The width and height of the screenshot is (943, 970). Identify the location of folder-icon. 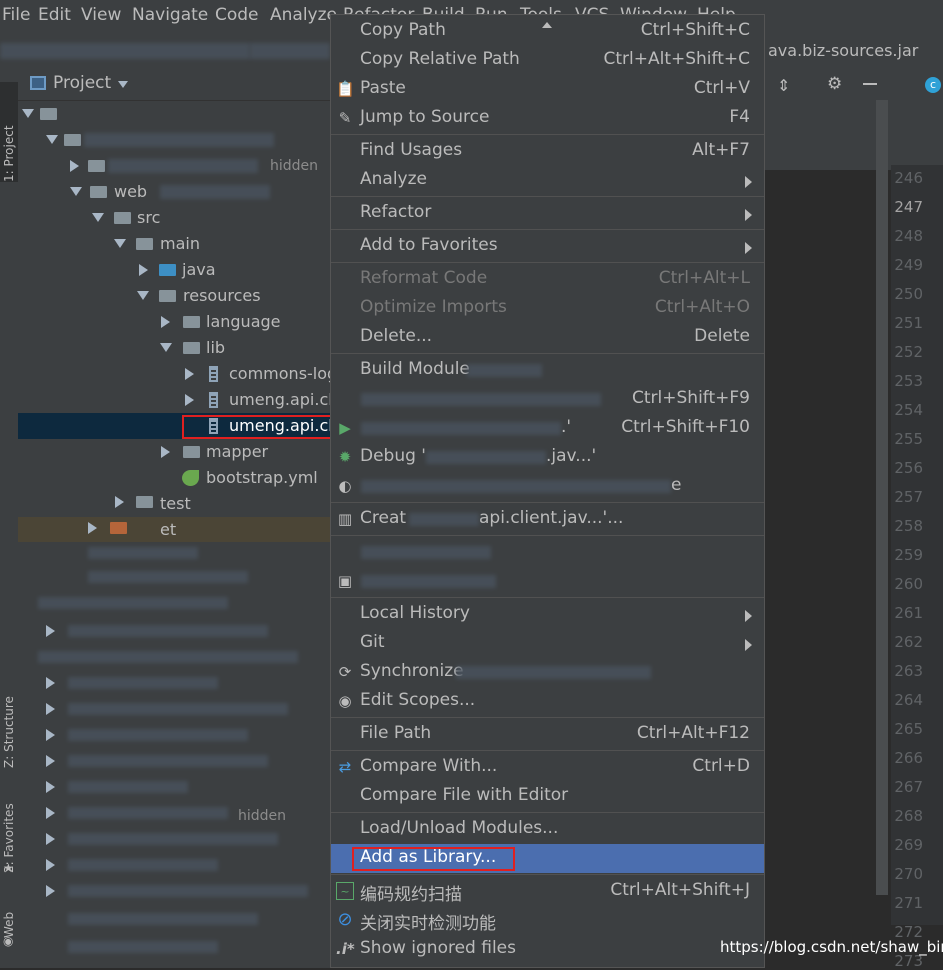
(144, 502).